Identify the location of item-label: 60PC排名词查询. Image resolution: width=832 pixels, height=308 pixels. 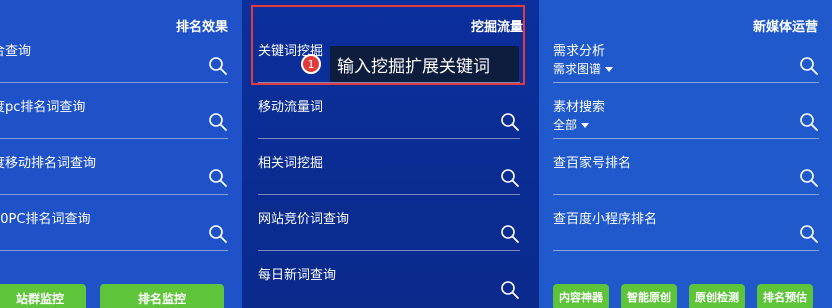
(45, 219).